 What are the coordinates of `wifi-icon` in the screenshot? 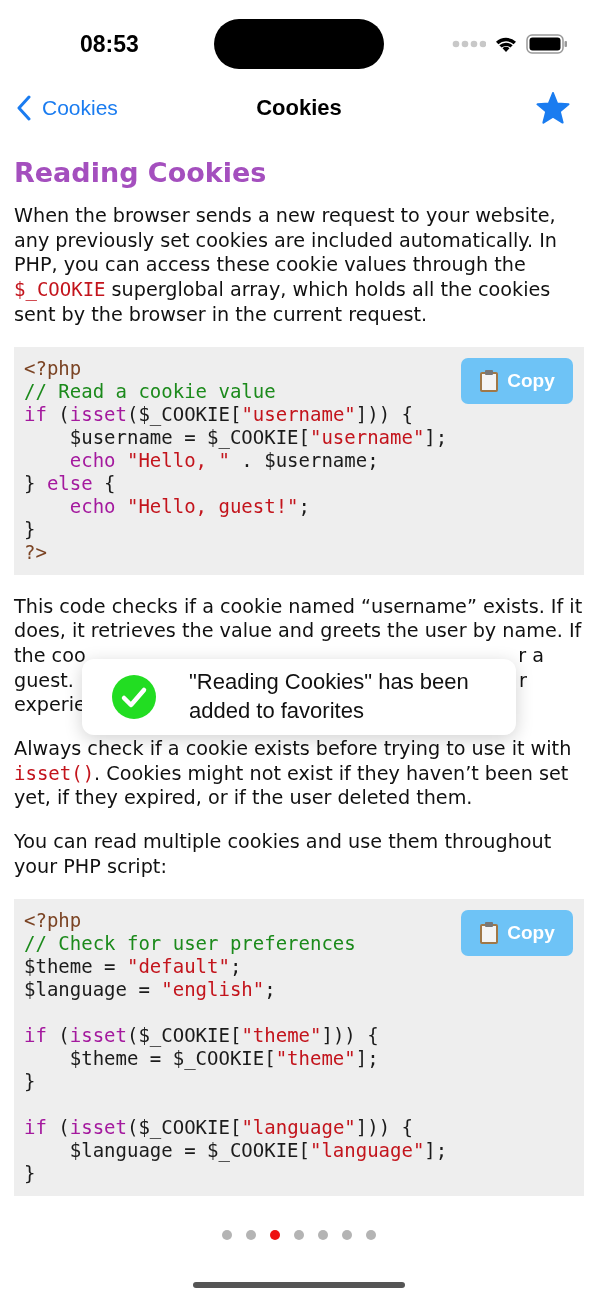 It's located at (506, 44).